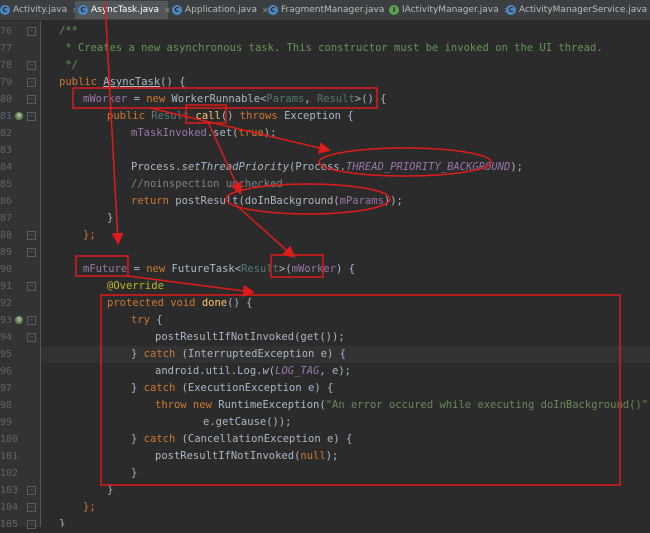  What do you see at coordinates (6, 201) in the screenshot?
I see `line-number: 86` at bounding box center [6, 201].